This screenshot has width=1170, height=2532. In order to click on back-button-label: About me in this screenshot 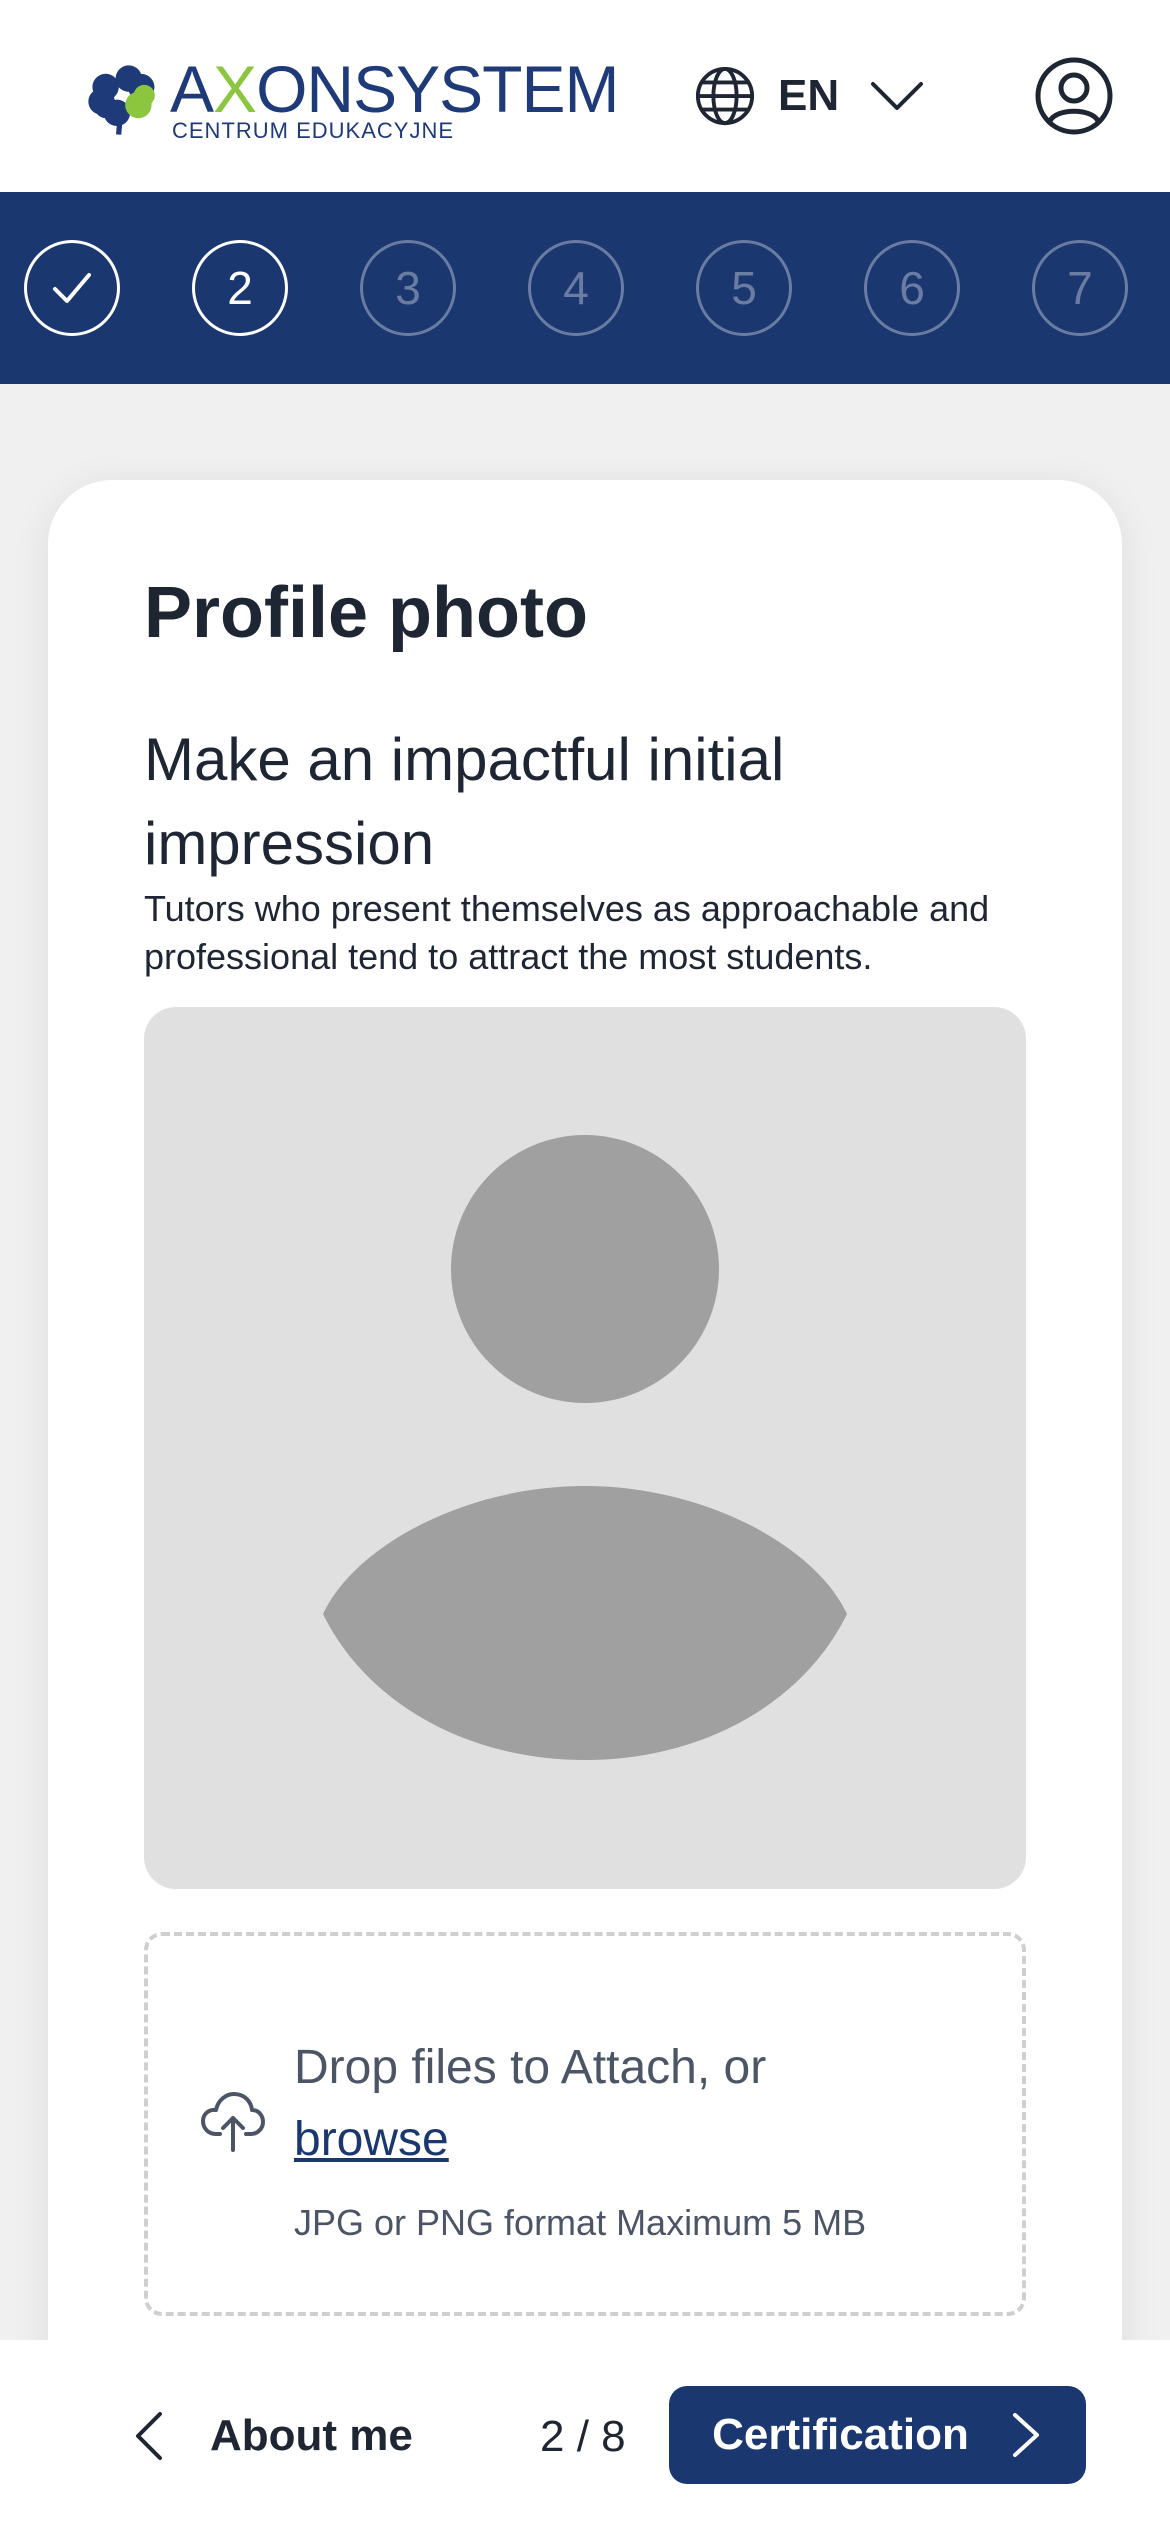, I will do `click(311, 2435)`.